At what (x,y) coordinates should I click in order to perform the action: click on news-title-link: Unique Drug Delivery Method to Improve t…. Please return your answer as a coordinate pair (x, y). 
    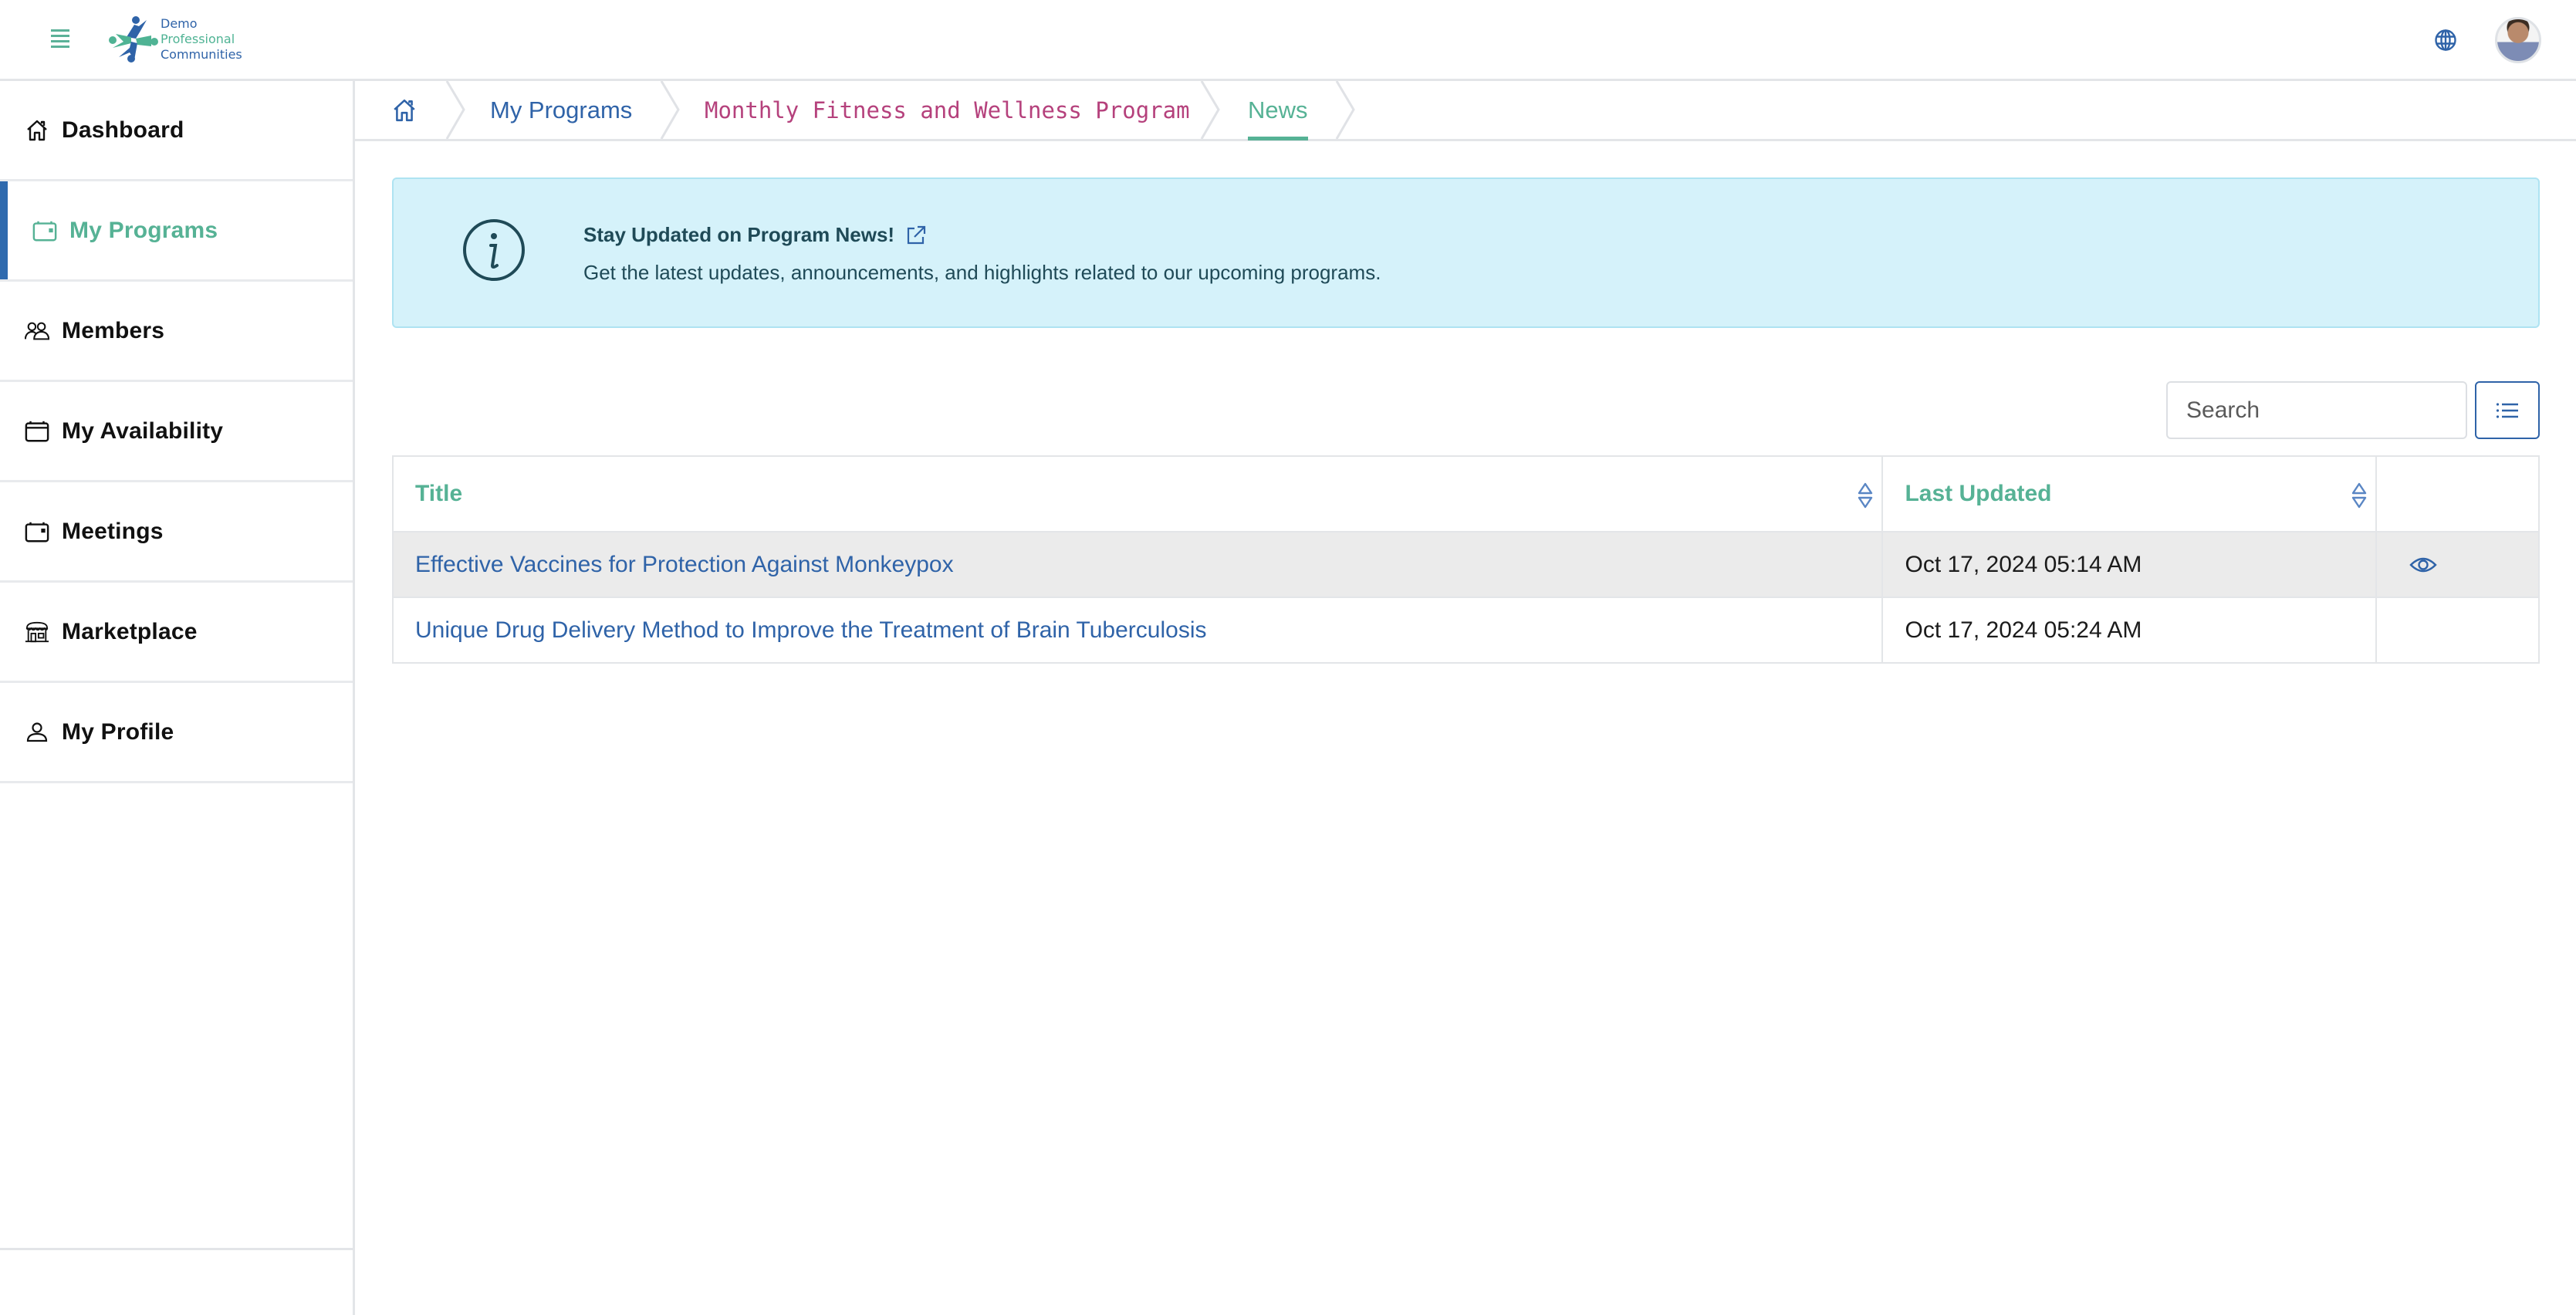
    Looking at the image, I should click on (810, 630).